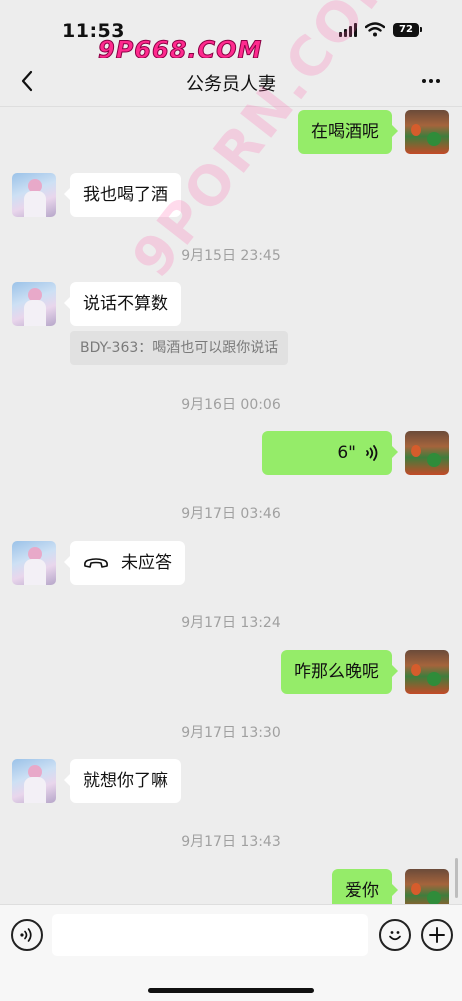  What do you see at coordinates (330, 453) in the screenshot?
I see `voice-message-bubble: 6"` at bounding box center [330, 453].